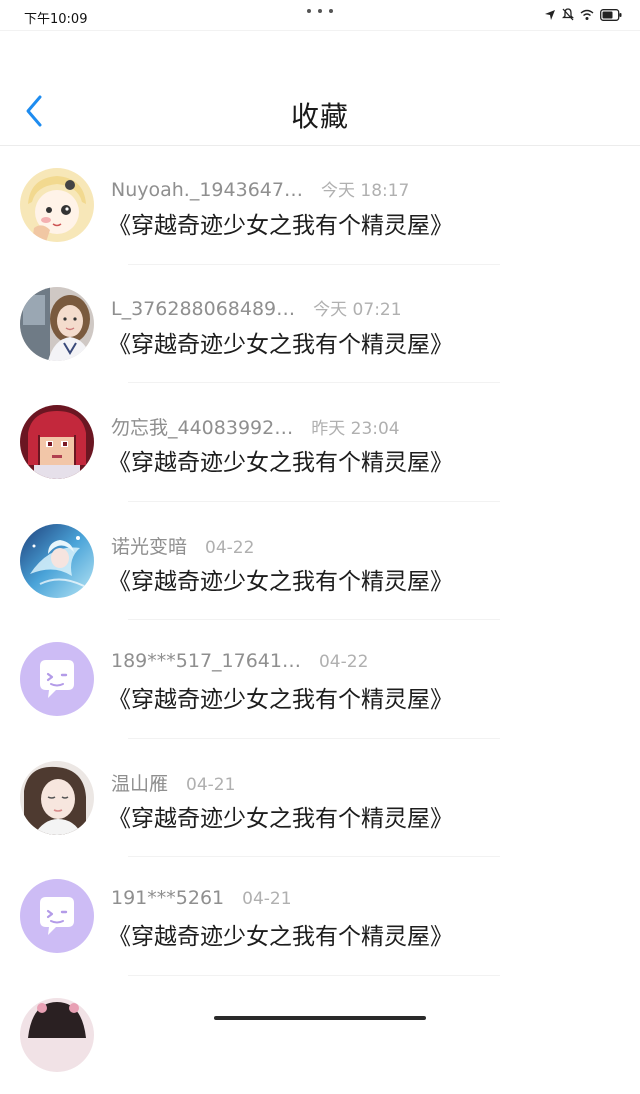 The image size is (640, 1094). I want to click on user-name: 191***5261, so click(167, 898).